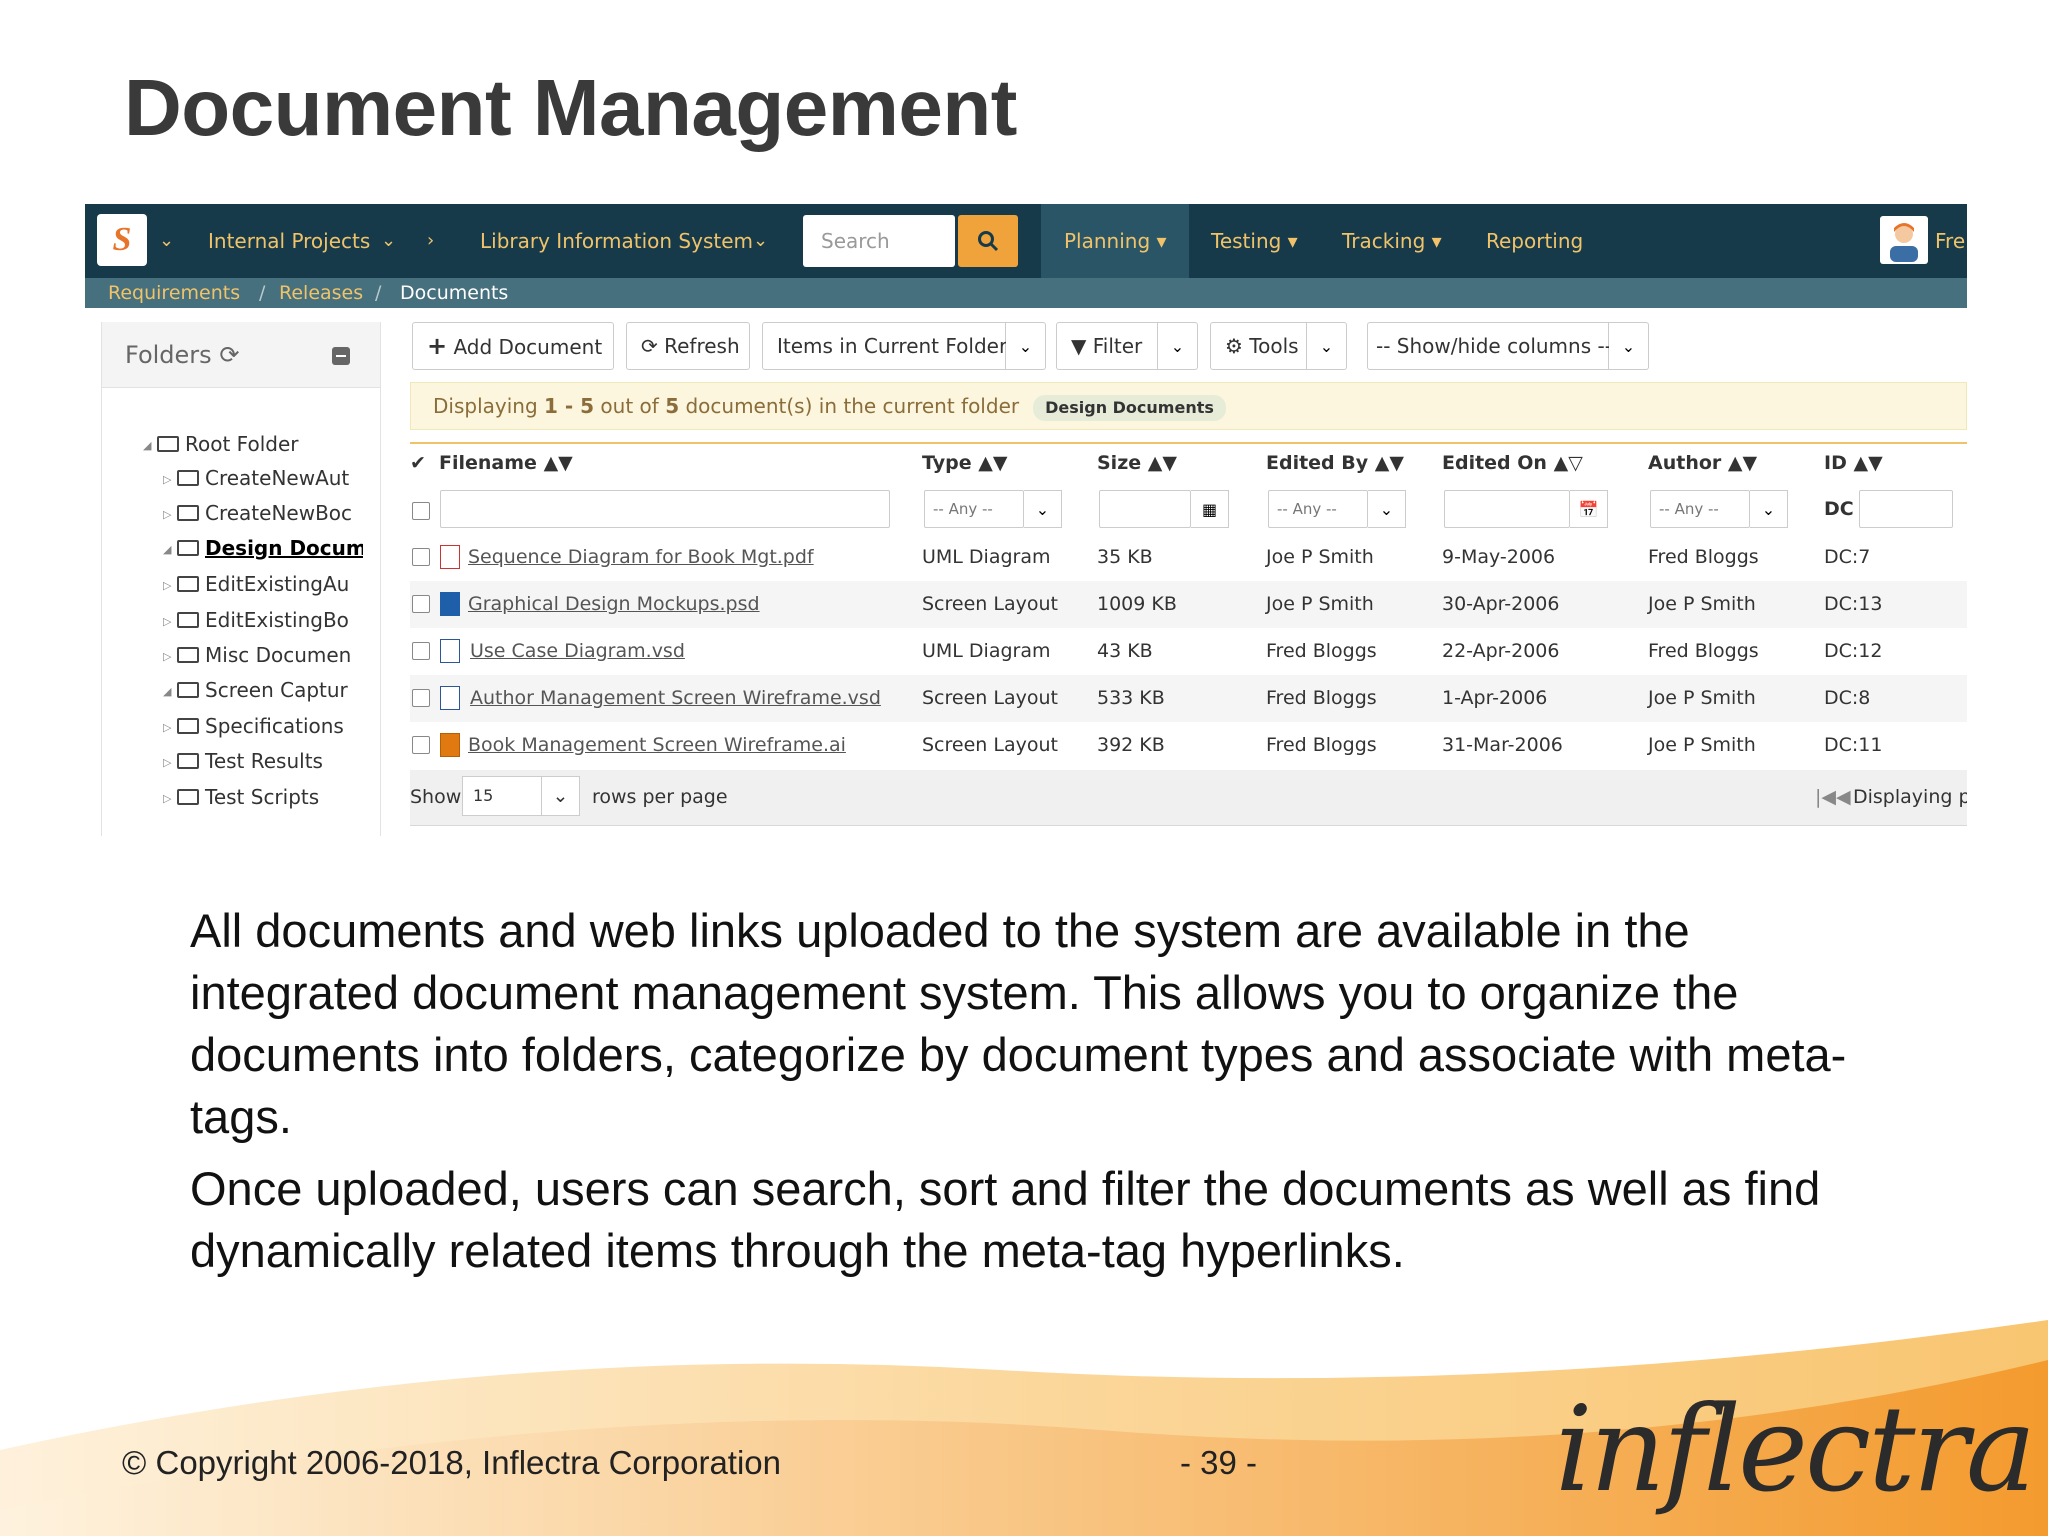  What do you see at coordinates (1258, 346) in the screenshot?
I see `tools-button: ⚙ Tools` at bounding box center [1258, 346].